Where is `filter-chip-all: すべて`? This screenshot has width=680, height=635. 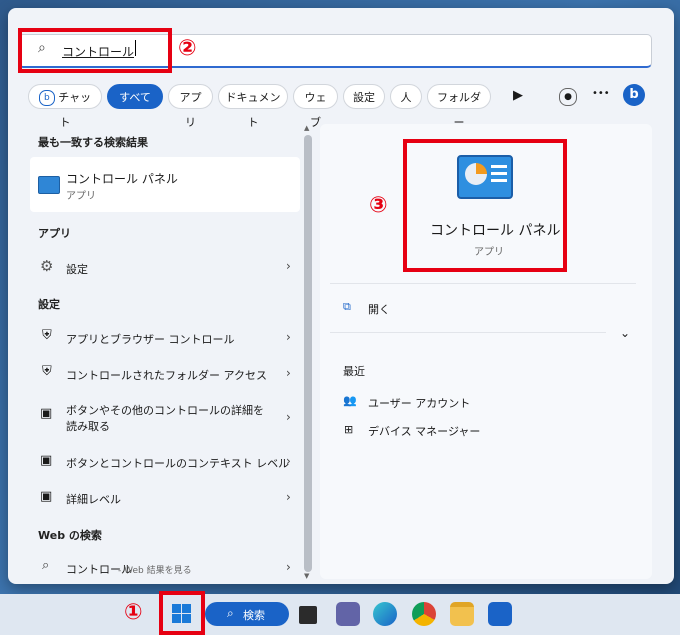 filter-chip-all: すべて is located at coordinates (135, 96).